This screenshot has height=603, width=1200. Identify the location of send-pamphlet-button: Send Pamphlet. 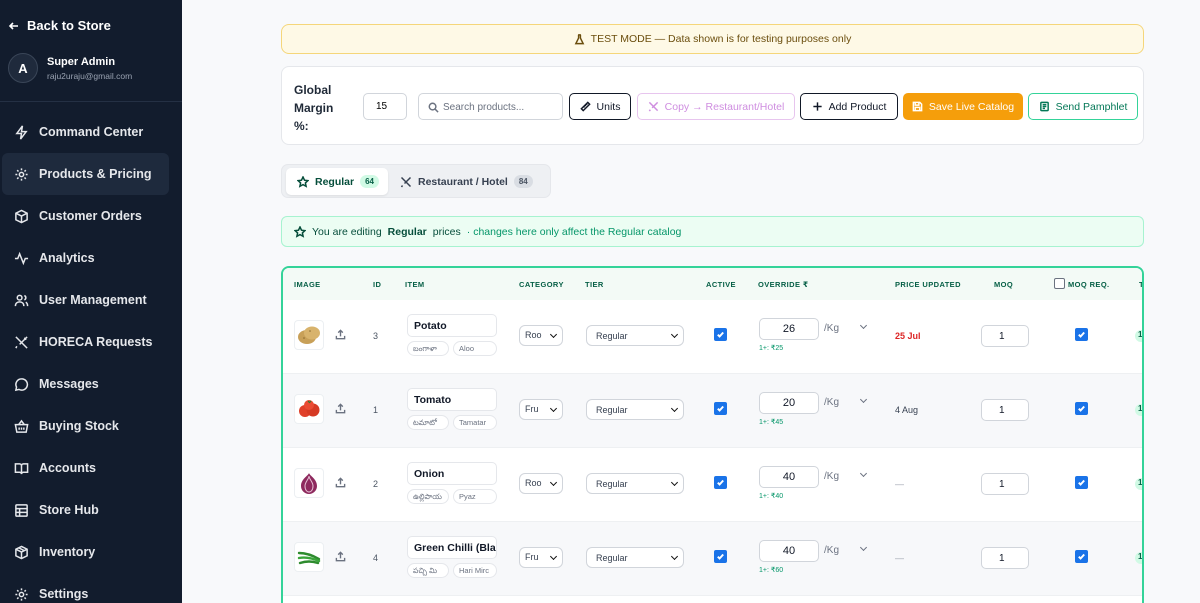
(1083, 106).